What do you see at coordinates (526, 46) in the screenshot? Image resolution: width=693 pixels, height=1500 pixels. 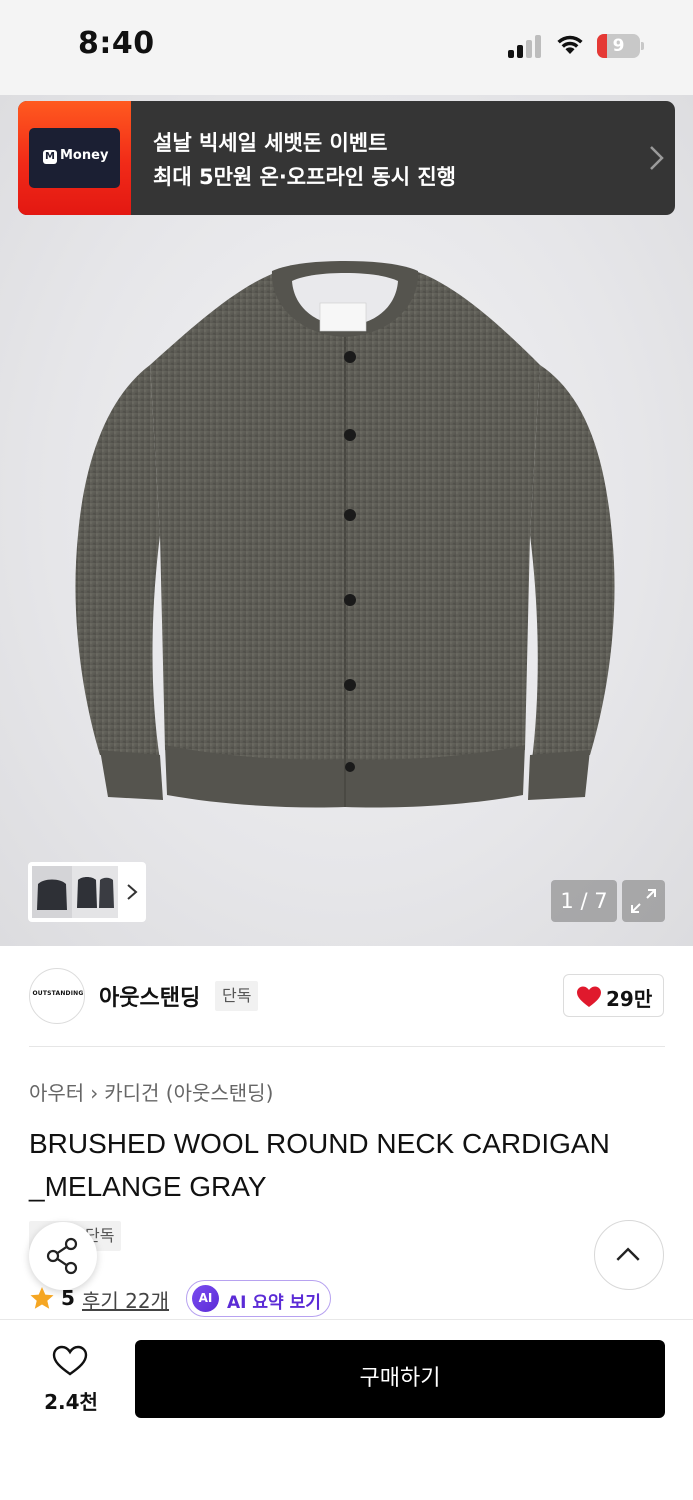 I see `cellular-signal-icon` at bounding box center [526, 46].